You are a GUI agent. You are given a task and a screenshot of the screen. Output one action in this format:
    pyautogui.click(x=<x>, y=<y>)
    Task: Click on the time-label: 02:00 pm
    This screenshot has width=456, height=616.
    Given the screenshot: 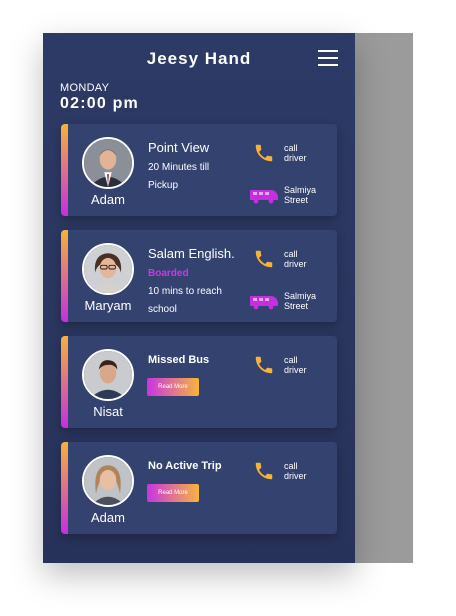 What is the action you would take?
    pyautogui.click(x=99, y=103)
    